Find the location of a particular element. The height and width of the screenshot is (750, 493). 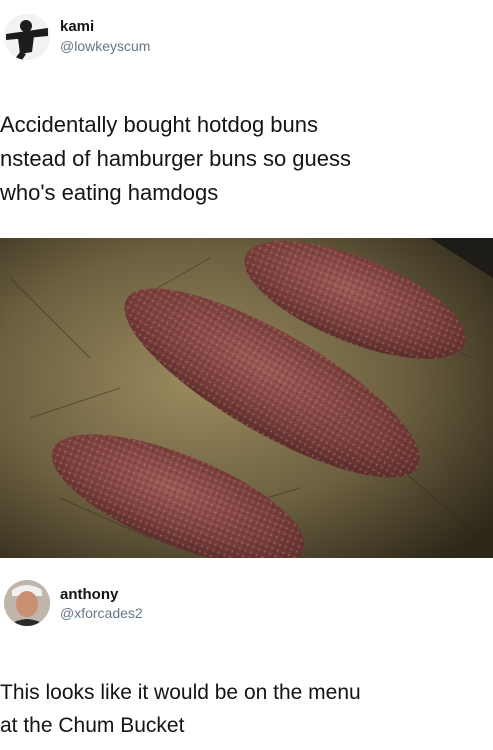

avatar is located at coordinates (27, 37).